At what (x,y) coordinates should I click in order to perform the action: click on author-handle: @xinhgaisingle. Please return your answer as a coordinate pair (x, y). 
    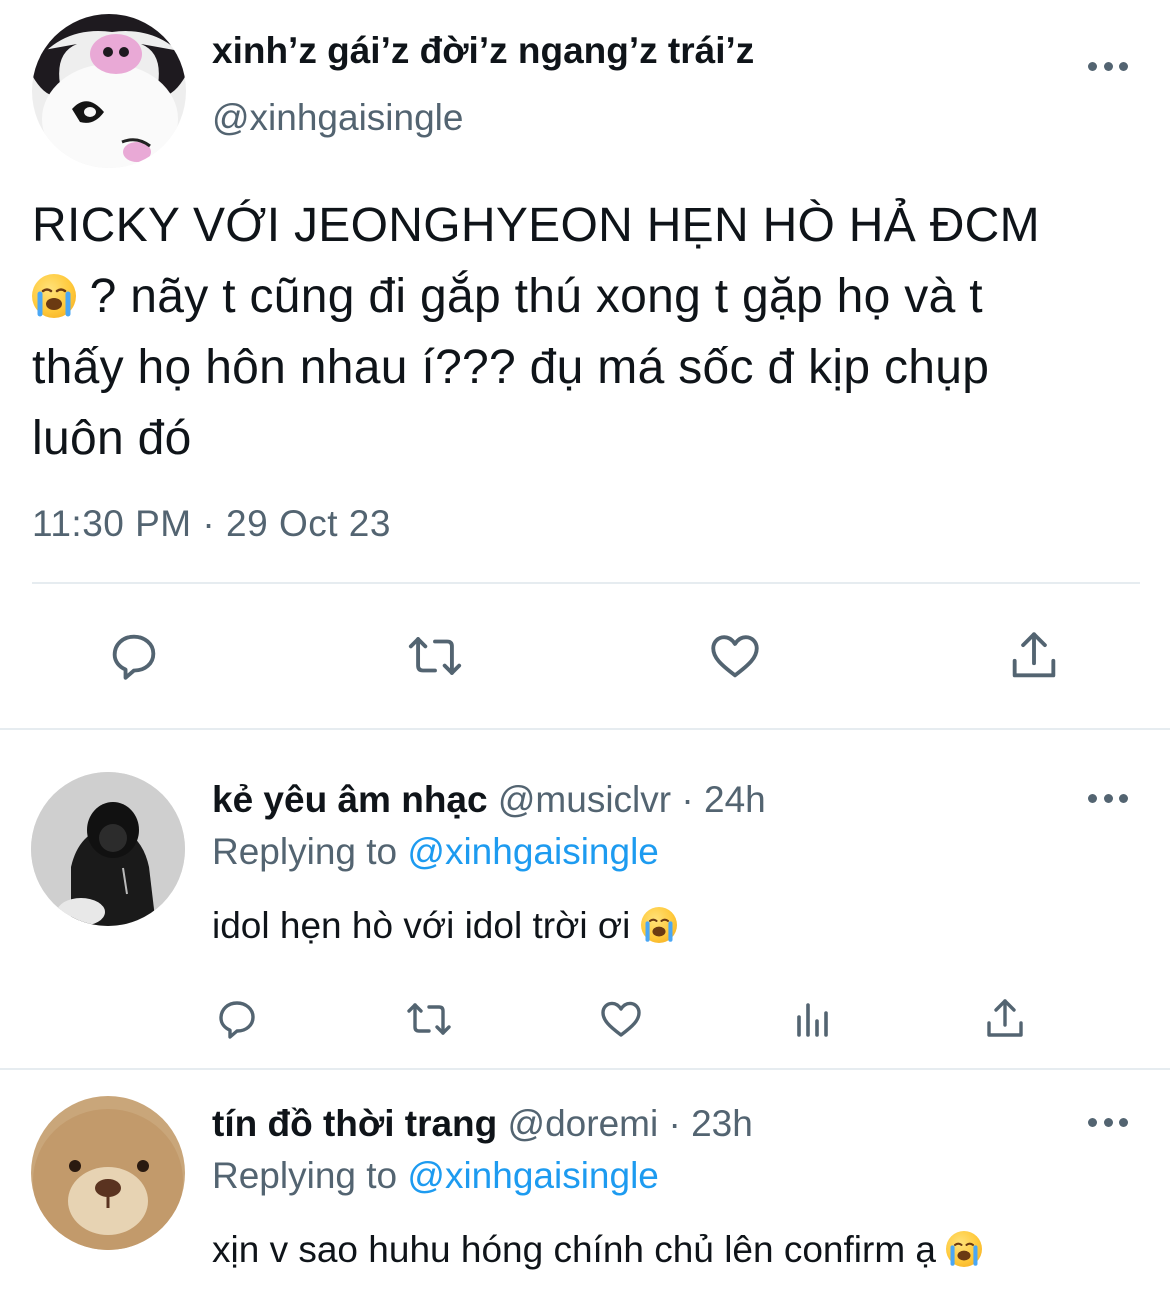
    Looking at the image, I should click on (337, 118).